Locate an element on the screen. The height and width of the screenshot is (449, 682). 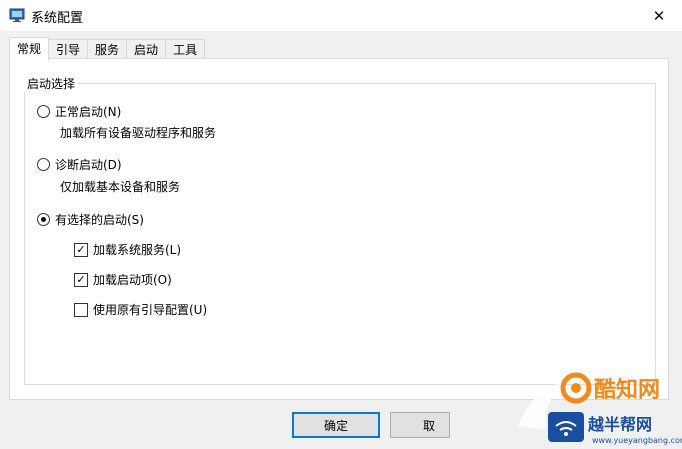
window-title: 系统配置 is located at coordinates (57, 18).